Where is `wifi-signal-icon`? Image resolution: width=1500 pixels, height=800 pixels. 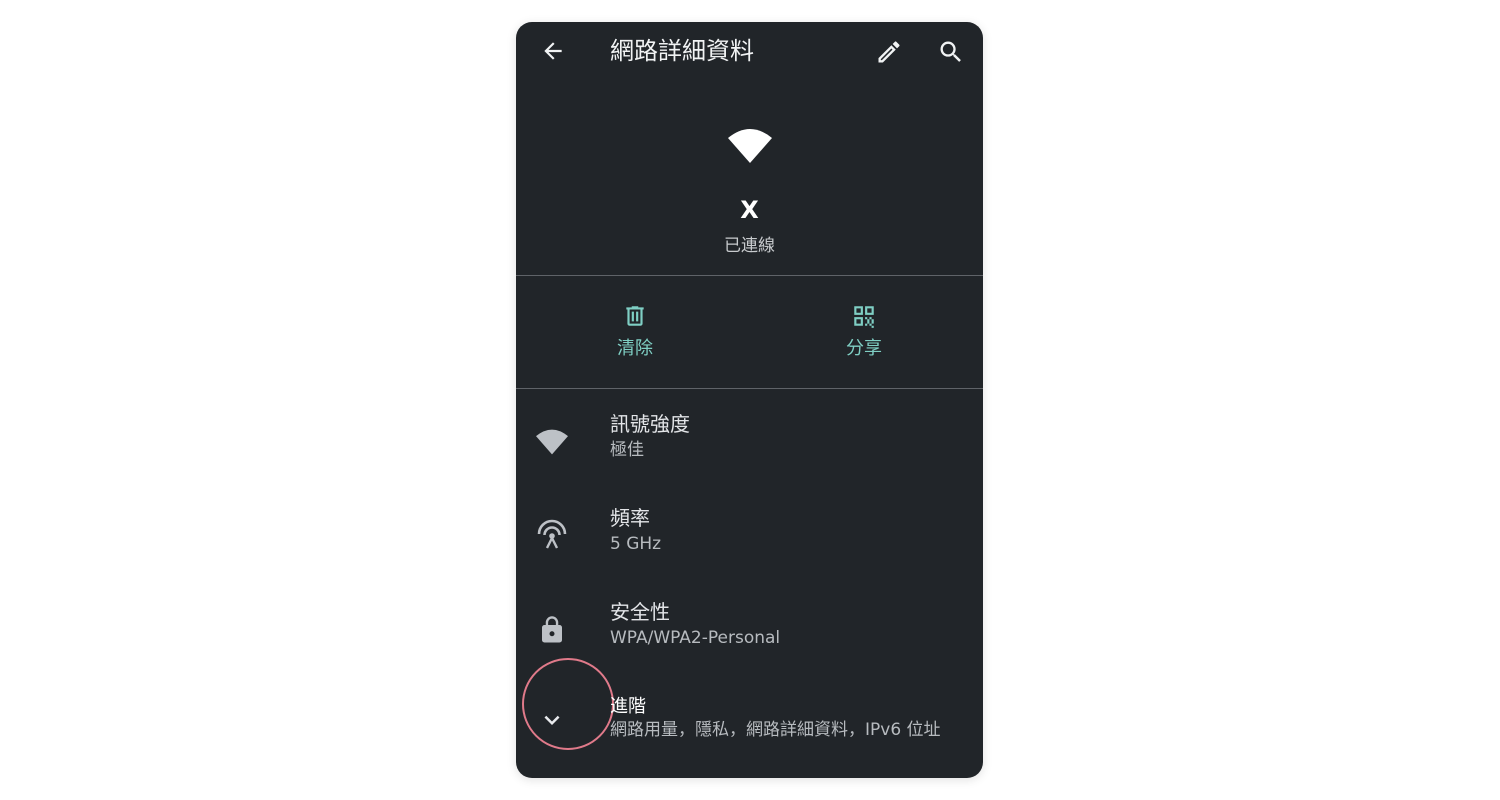 wifi-signal-icon is located at coordinates (552, 442).